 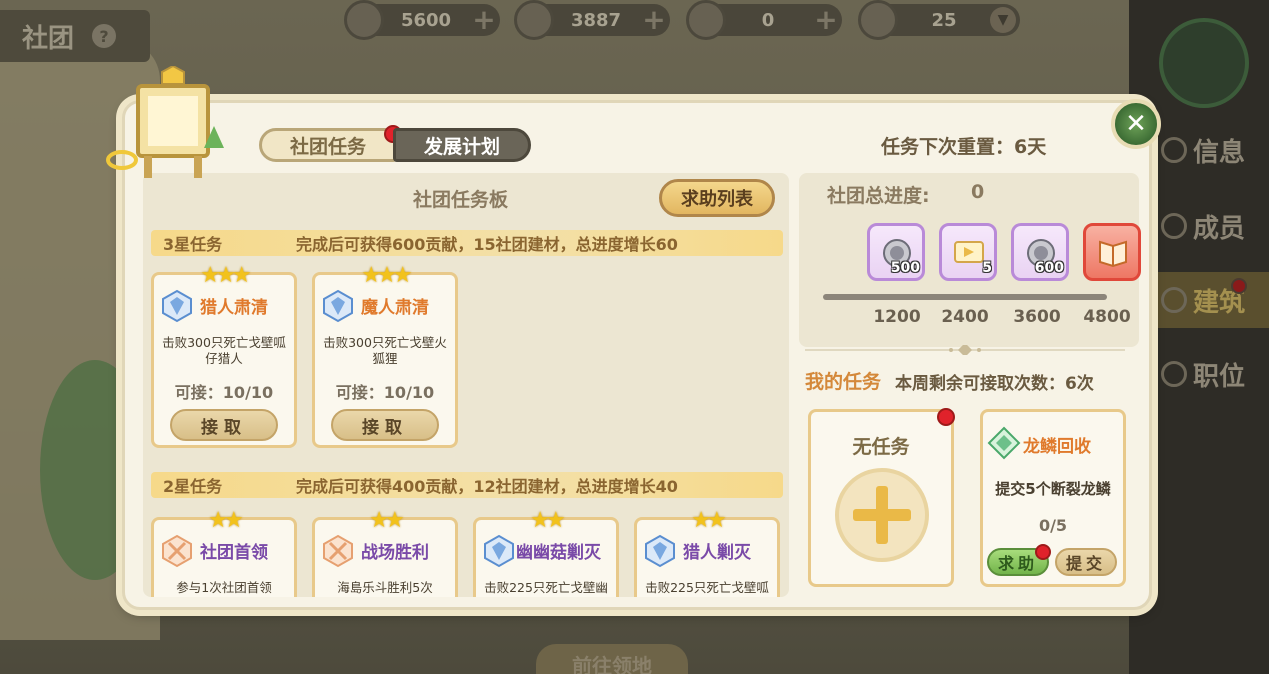 What do you see at coordinates (1037, 317) in the screenshot?
I see `progress-threshold: 3600` at bounding box center [1037, 317].